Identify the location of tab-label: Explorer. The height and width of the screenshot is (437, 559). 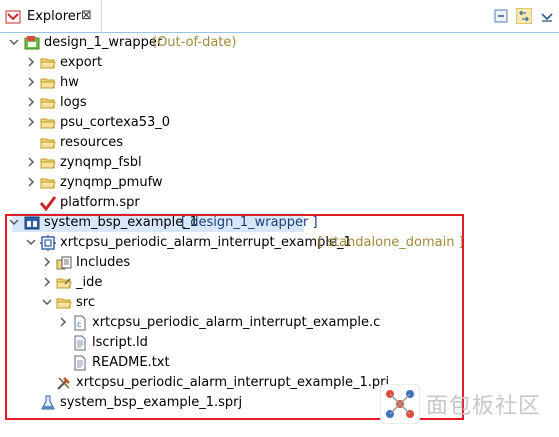
(54, 16).